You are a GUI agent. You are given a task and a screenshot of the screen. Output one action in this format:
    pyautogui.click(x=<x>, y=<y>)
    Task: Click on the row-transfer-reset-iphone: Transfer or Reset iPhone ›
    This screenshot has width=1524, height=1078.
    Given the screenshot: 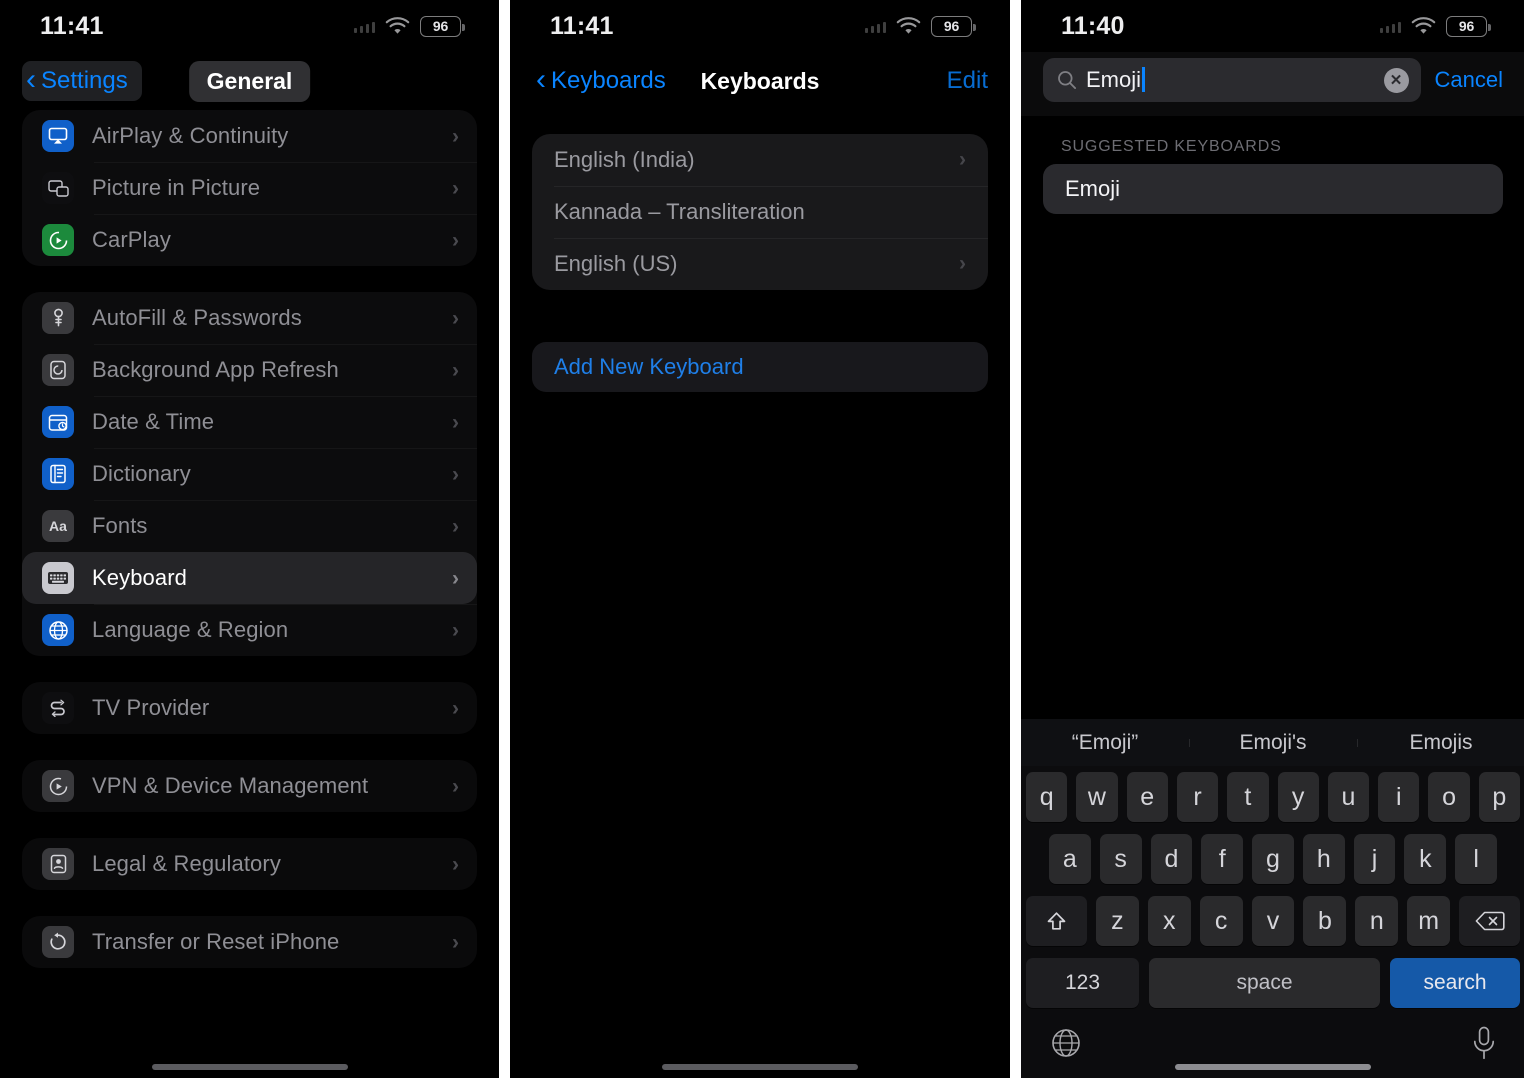 What is the action you would take?
    pyautogui.click(x=249, y=942)
    